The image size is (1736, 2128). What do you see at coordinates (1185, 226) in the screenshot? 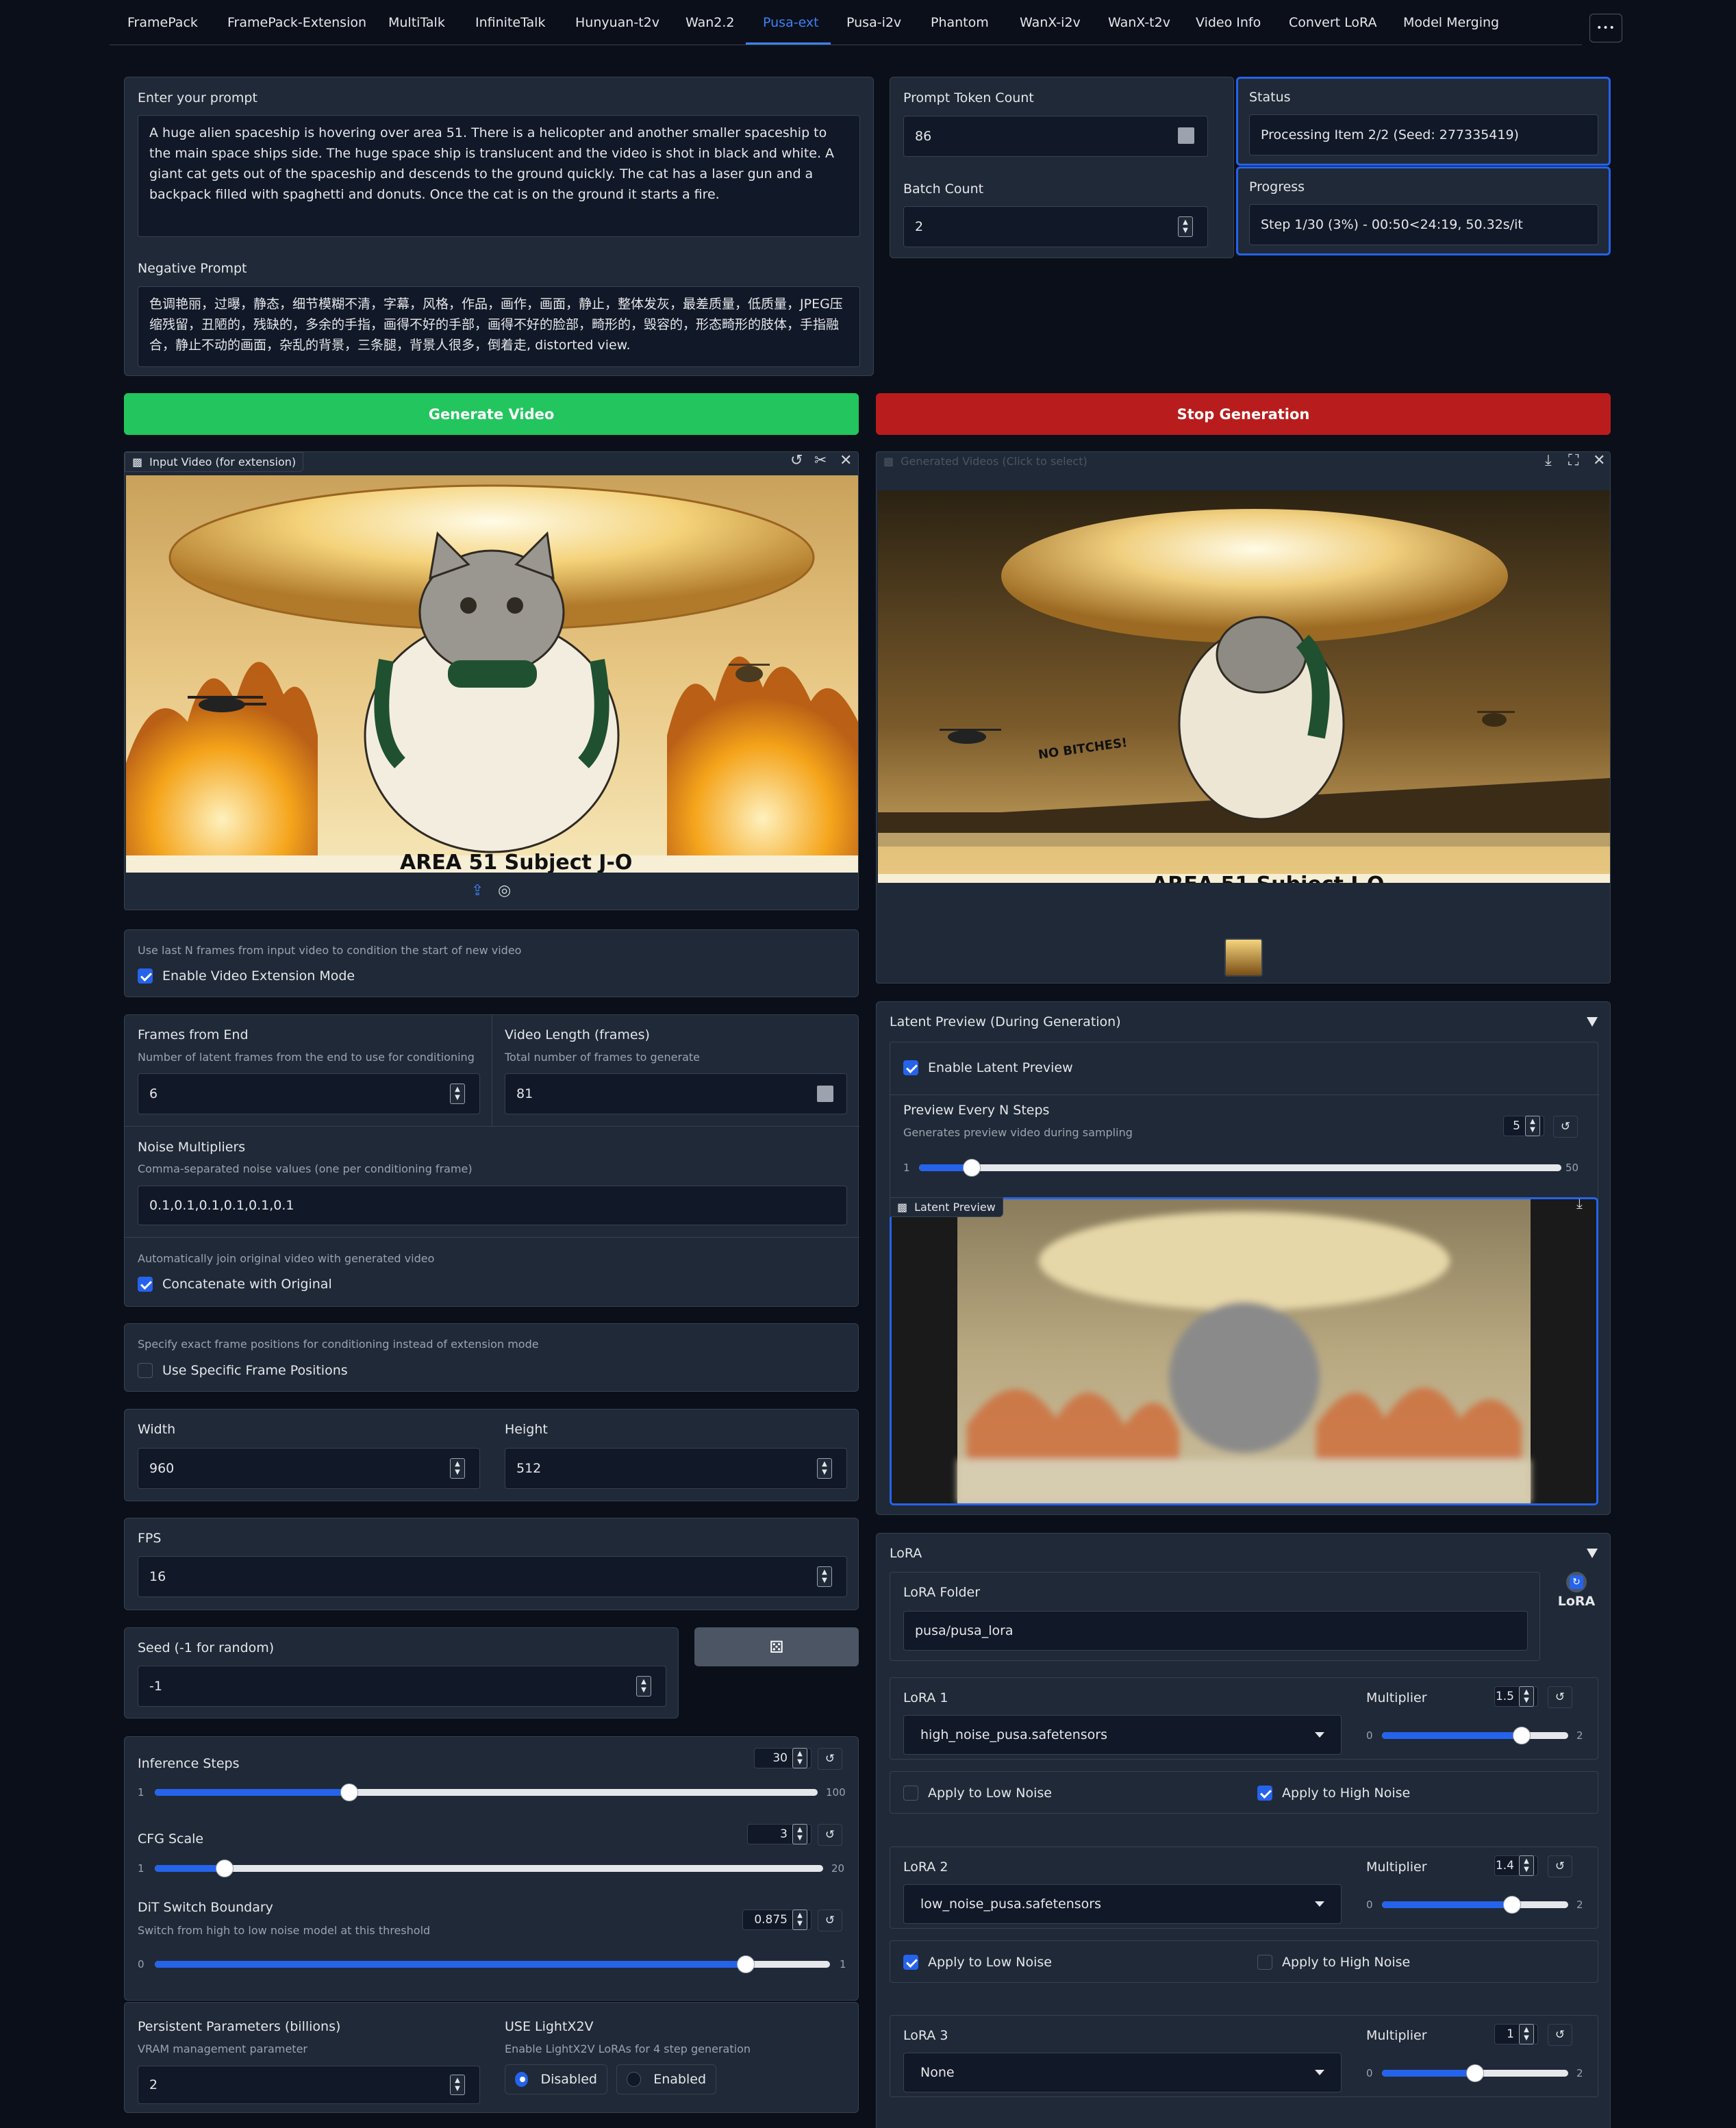
I see `batch-count-stepper: ▲ ▼` at bounding box center [1185, 226].